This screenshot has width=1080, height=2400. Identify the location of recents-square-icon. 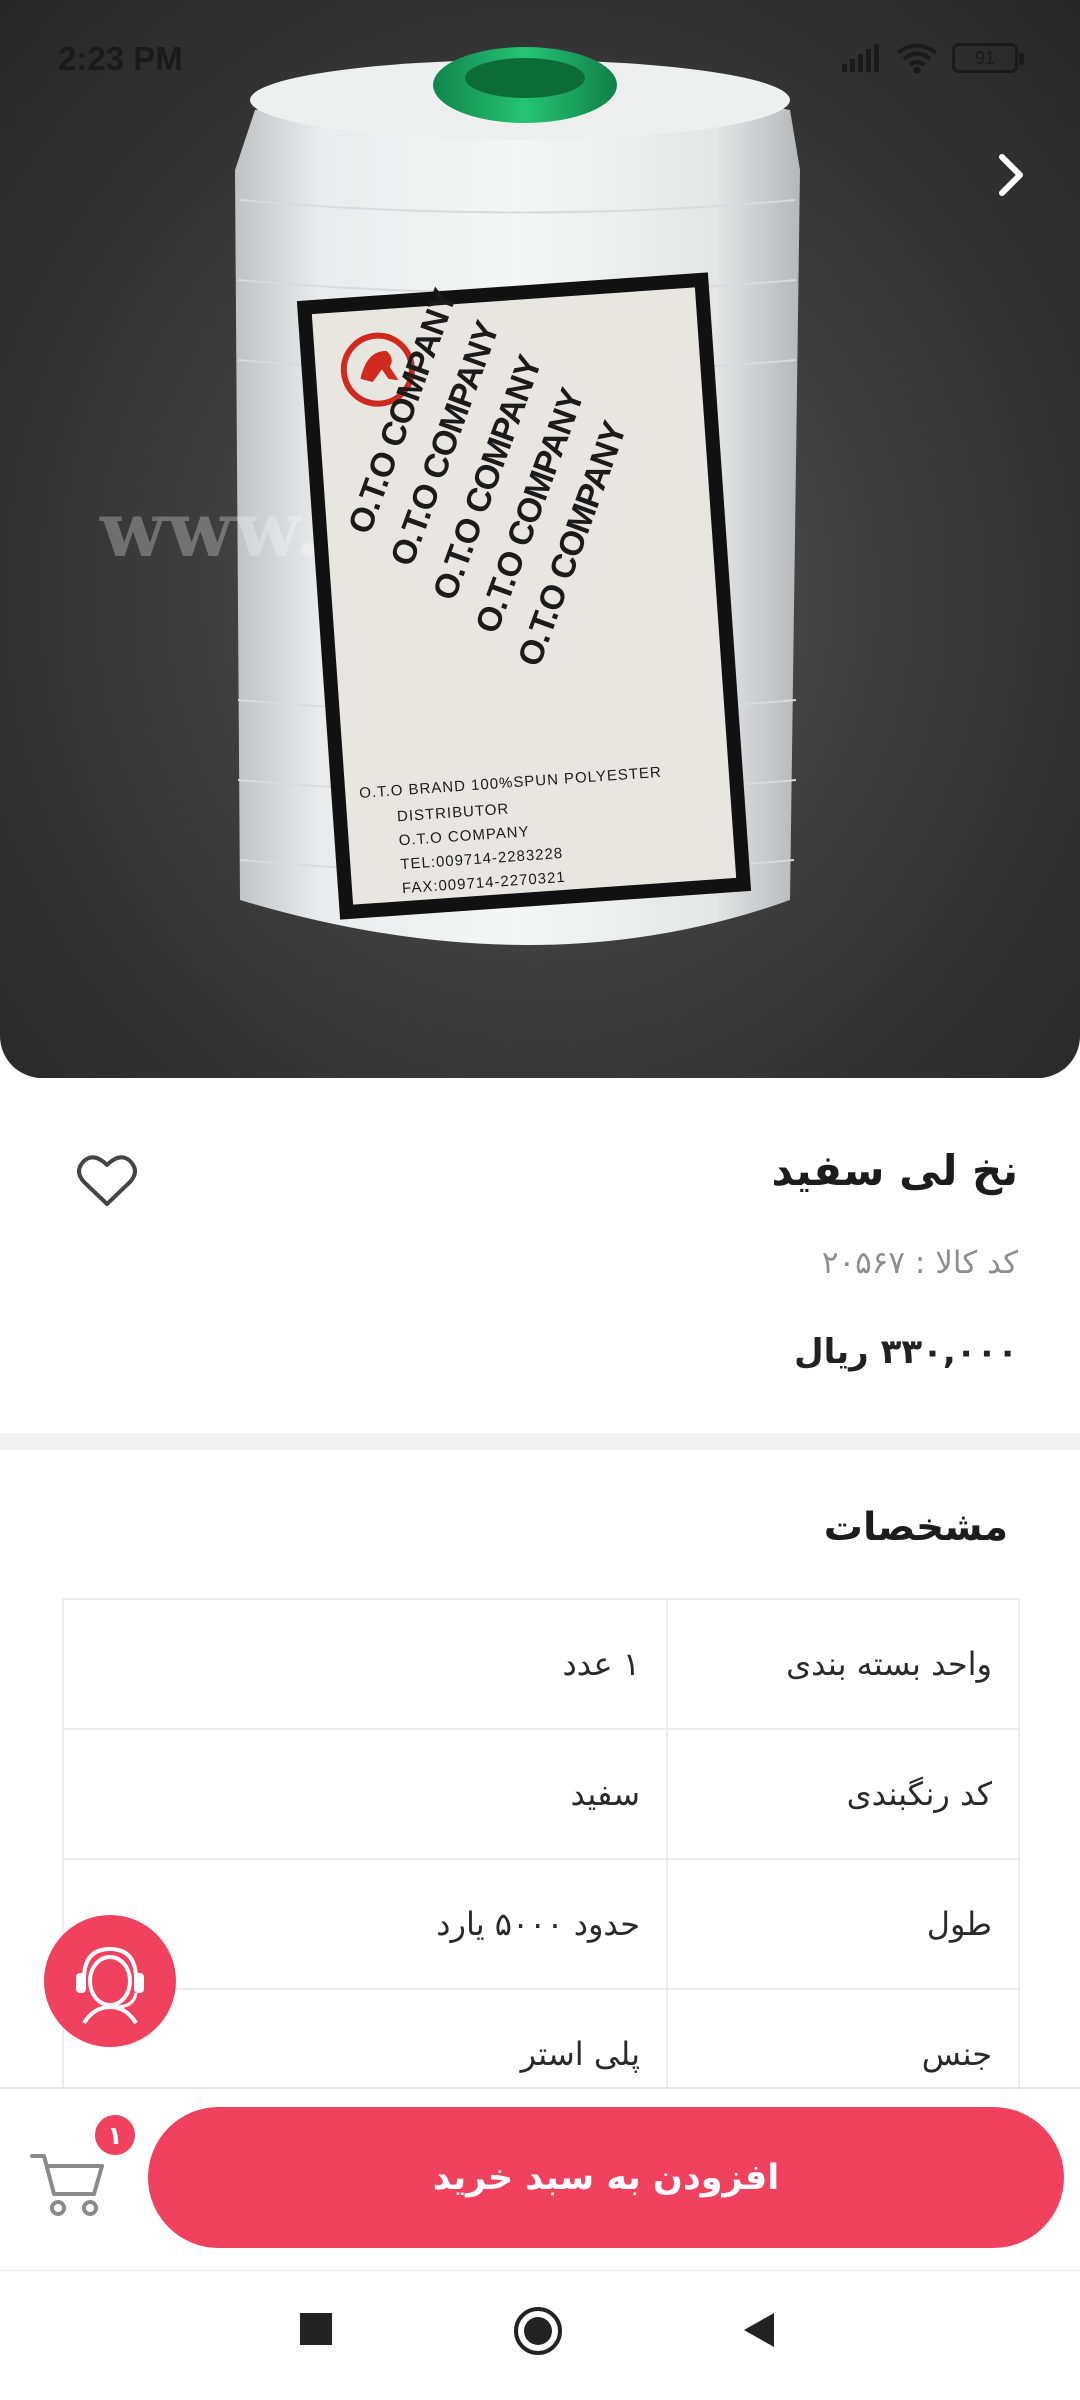
(316, 2329).